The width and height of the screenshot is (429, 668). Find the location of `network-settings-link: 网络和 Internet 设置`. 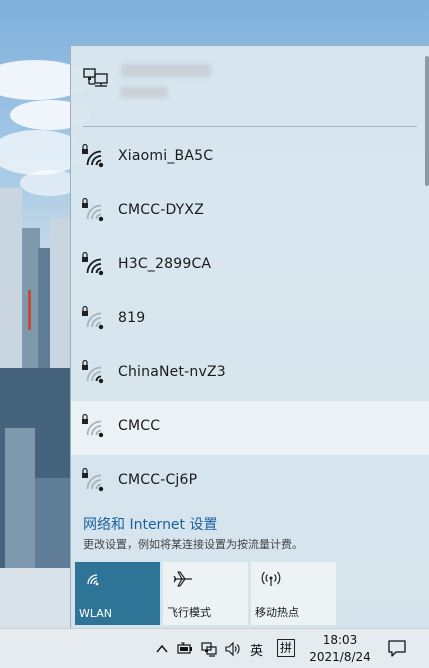

network-settings-link: 网络和 Internet 设置 is located at coordinates (150, 524).